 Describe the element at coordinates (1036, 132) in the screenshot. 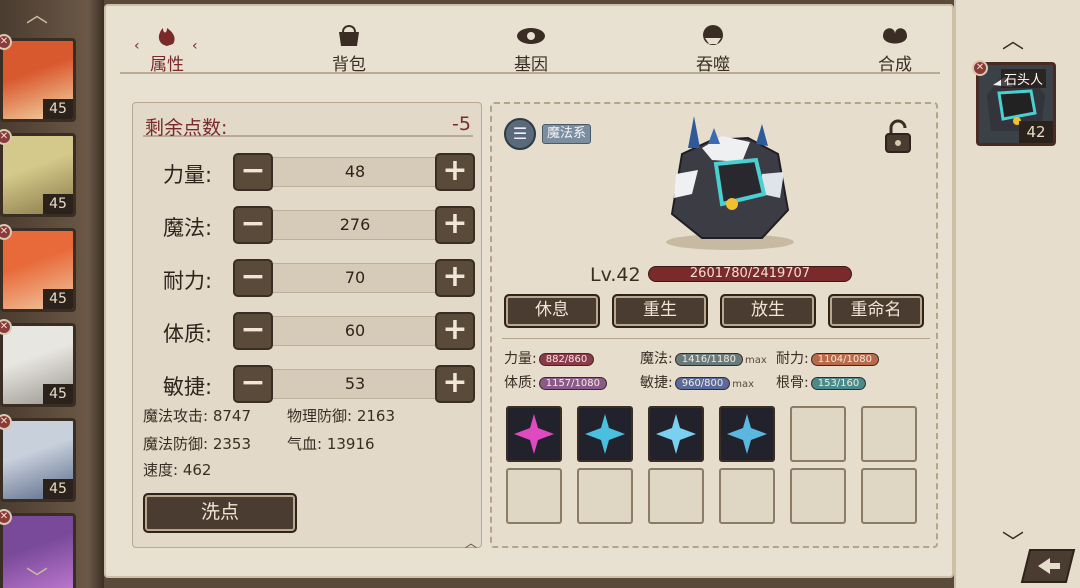

I see `selected-pet-level: 42` at that location.